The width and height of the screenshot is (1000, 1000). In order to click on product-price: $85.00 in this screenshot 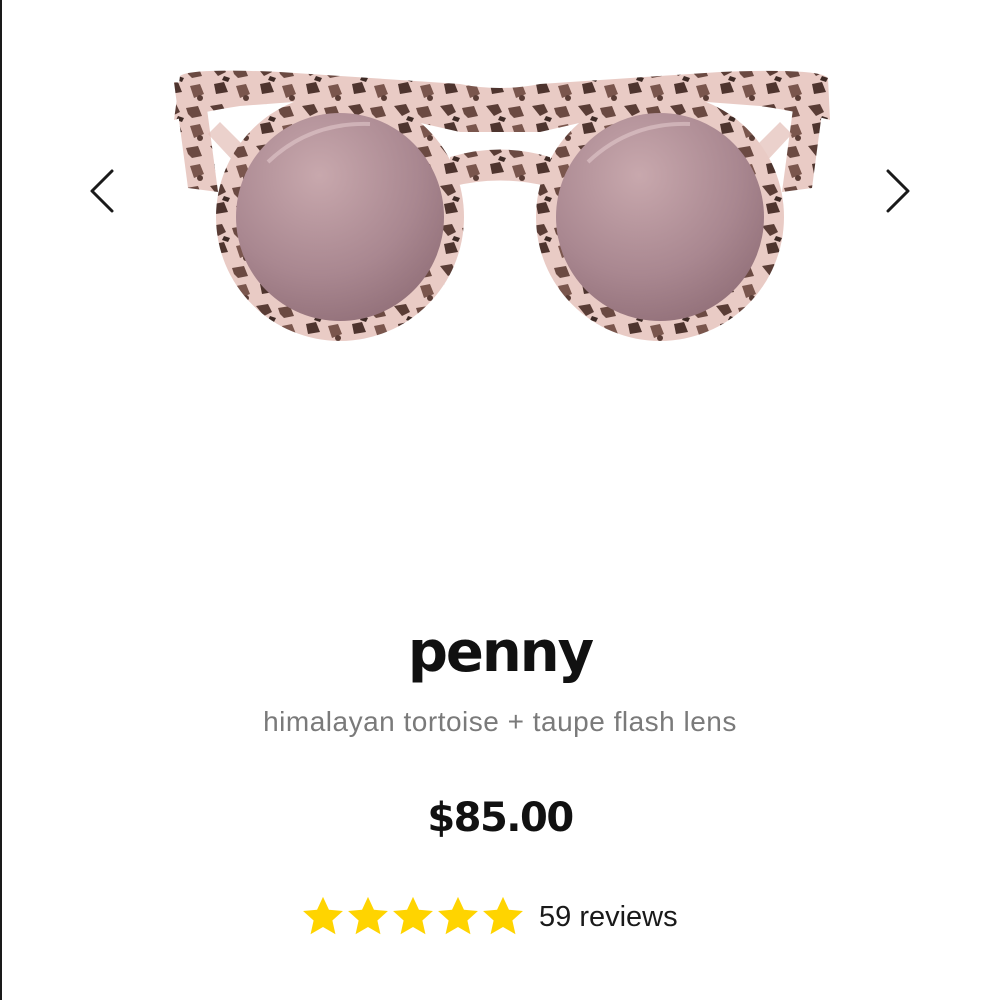, I will do `click(500, 818)`.